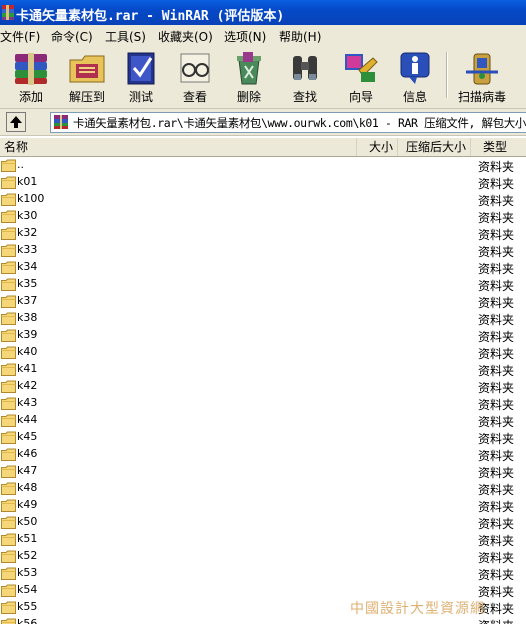  What do you see at coordinates (27, 351) in the screenshot?
I see `file-name: k40` at bounding box center [27, 351].